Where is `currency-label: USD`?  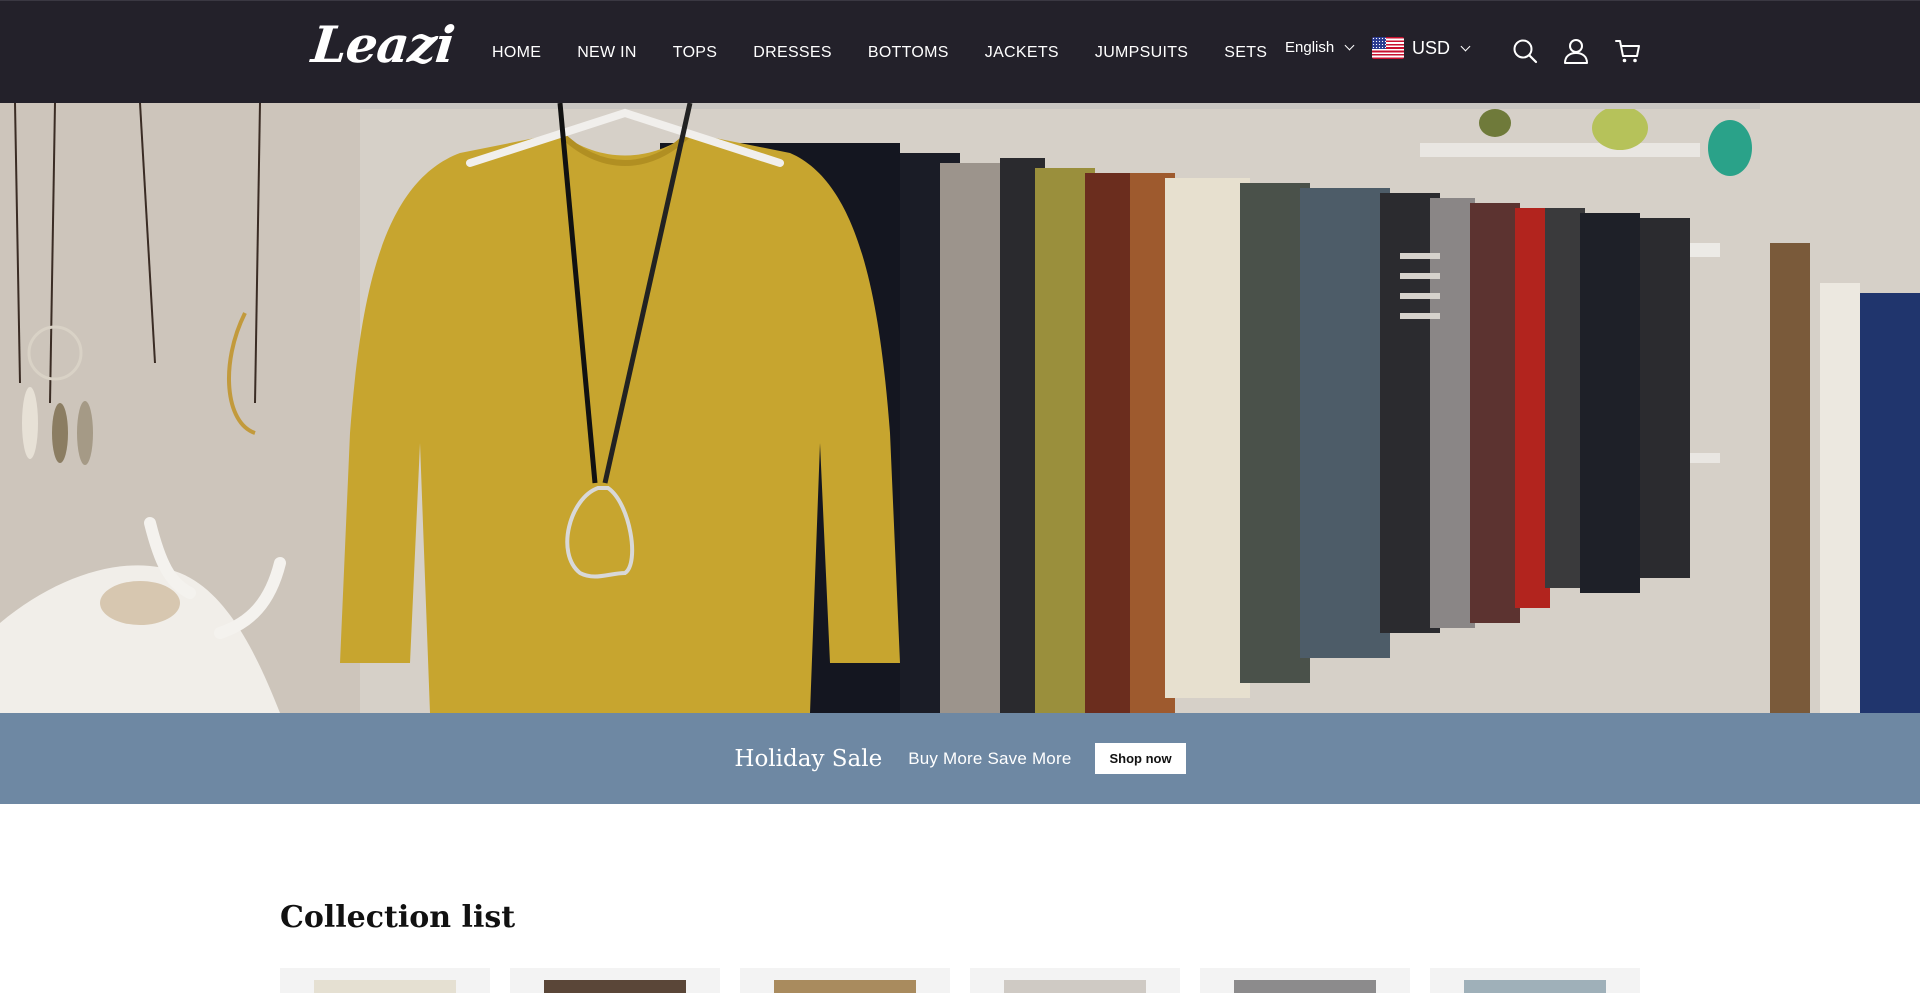
currency-label: USD is located at coordinates (1431, 47).